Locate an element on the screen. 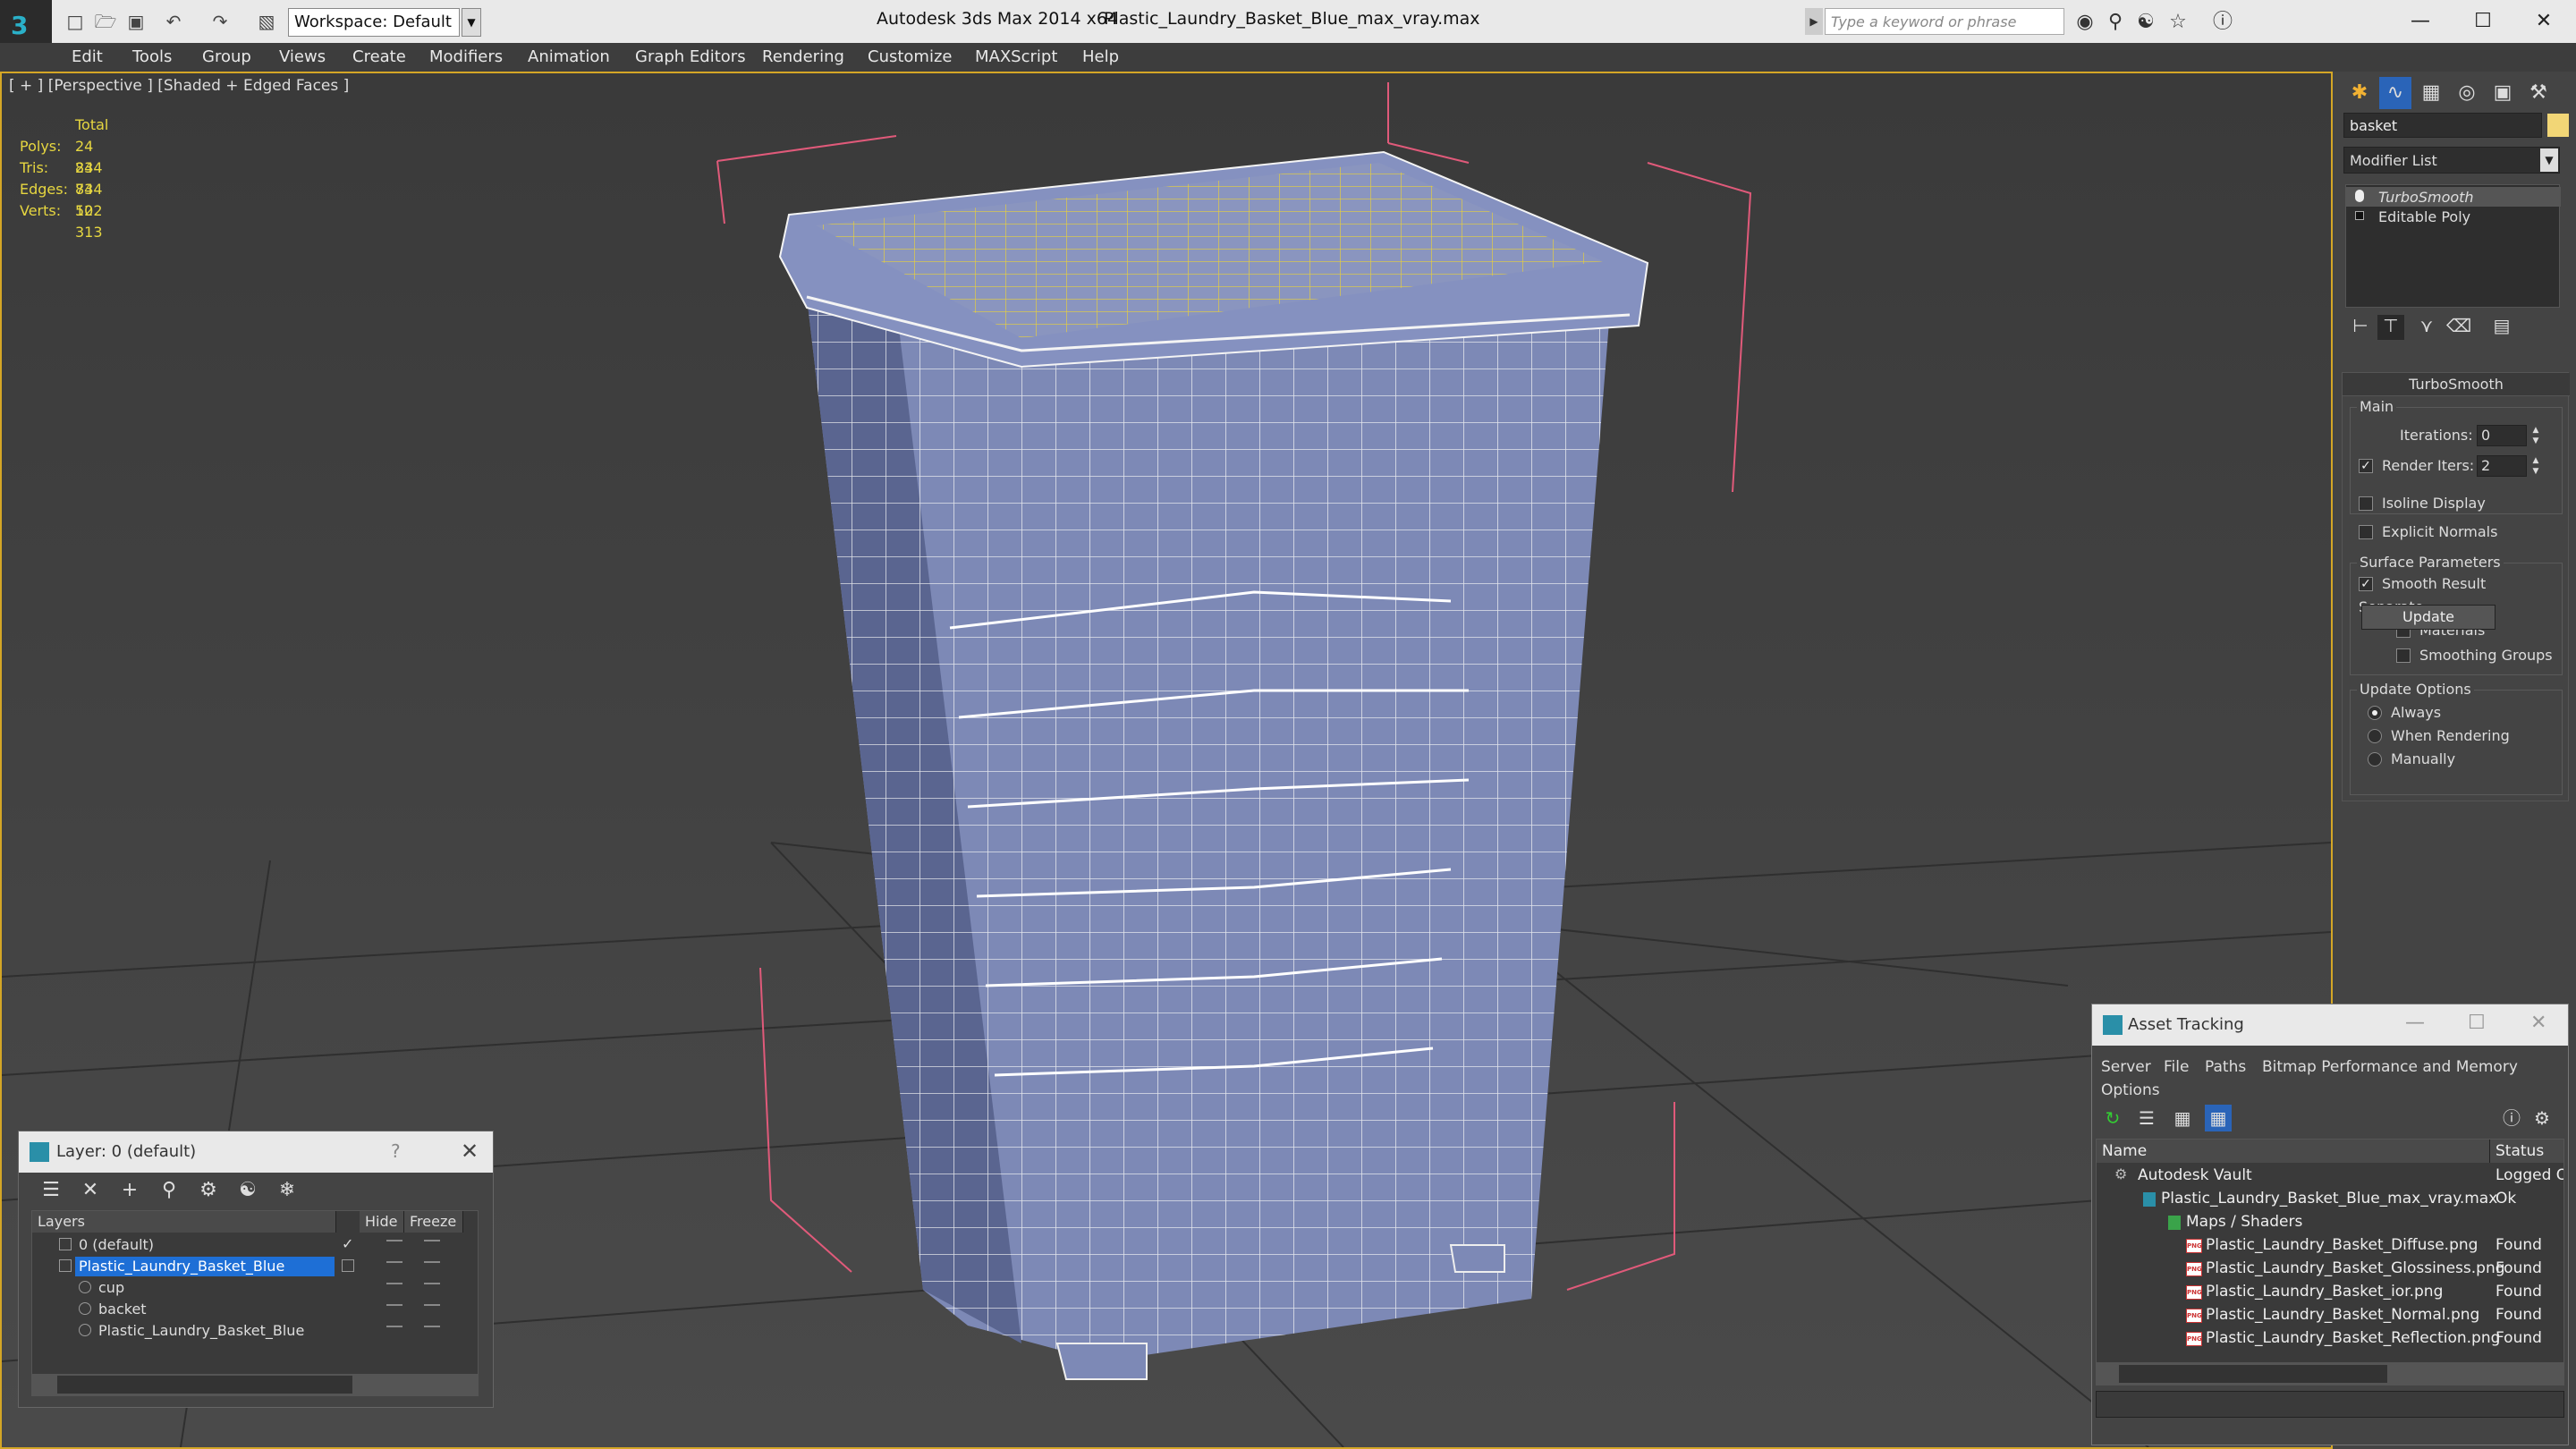 This screenshot has height=1449, width=2576. explicit-normals-checkbox is located at coordinates (2366, 532).